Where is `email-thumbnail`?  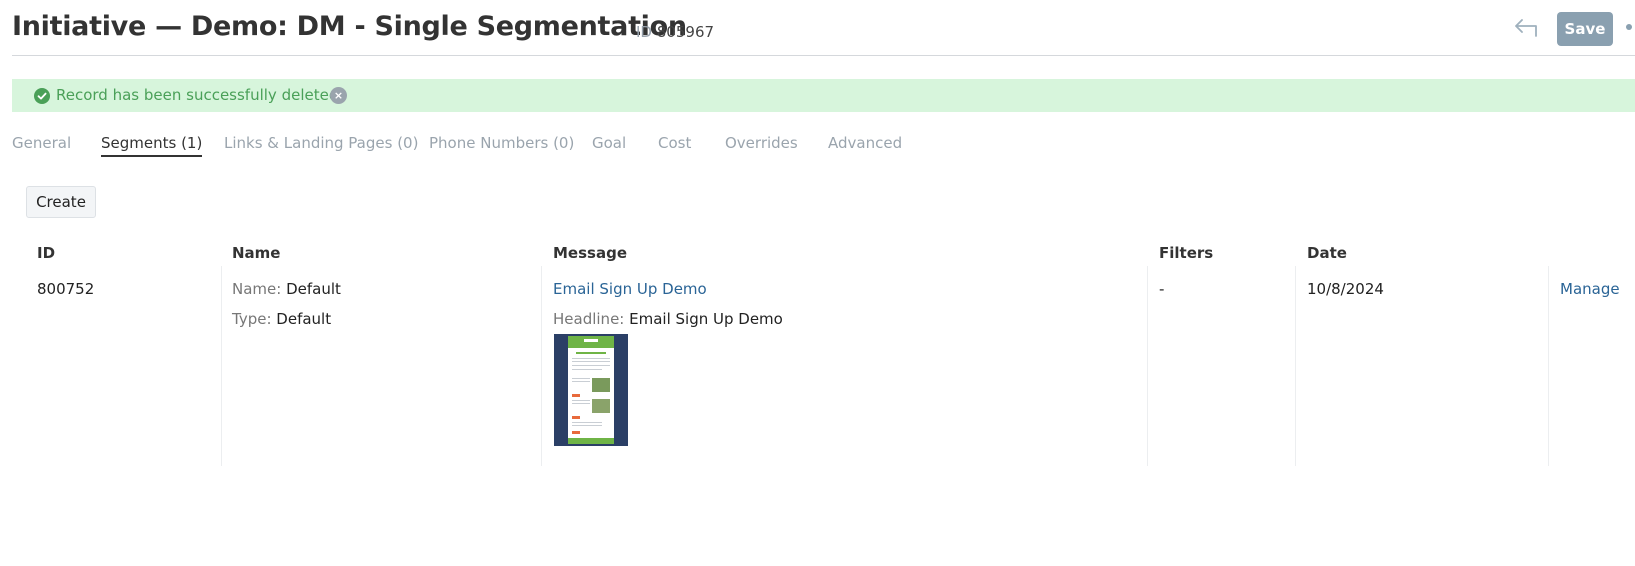 email-thumbnail is located at coordinates (591, 390).